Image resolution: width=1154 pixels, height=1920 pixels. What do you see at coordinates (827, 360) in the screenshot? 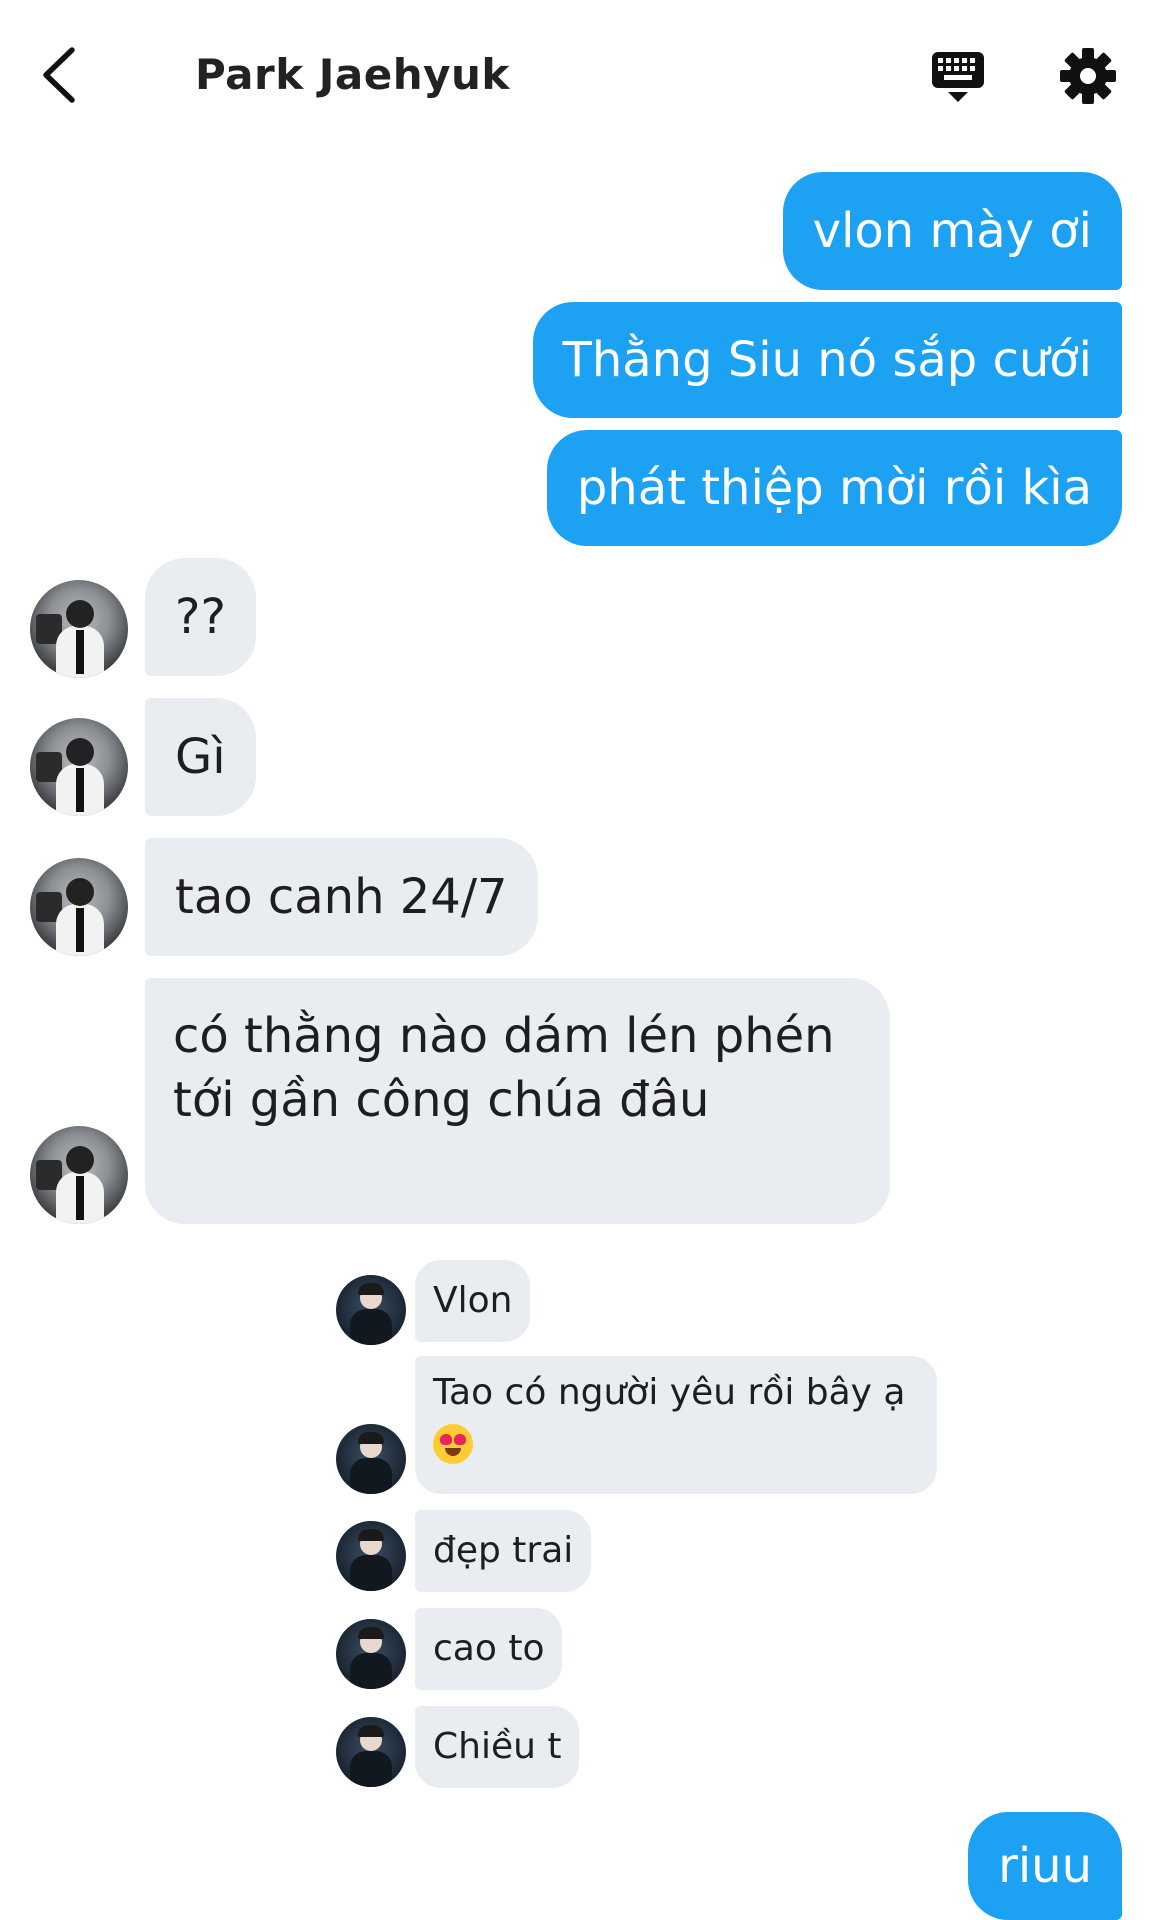
I see `outgoing-message: Thằng Siu nó sắp cưới` at bounding box center [827, 360].